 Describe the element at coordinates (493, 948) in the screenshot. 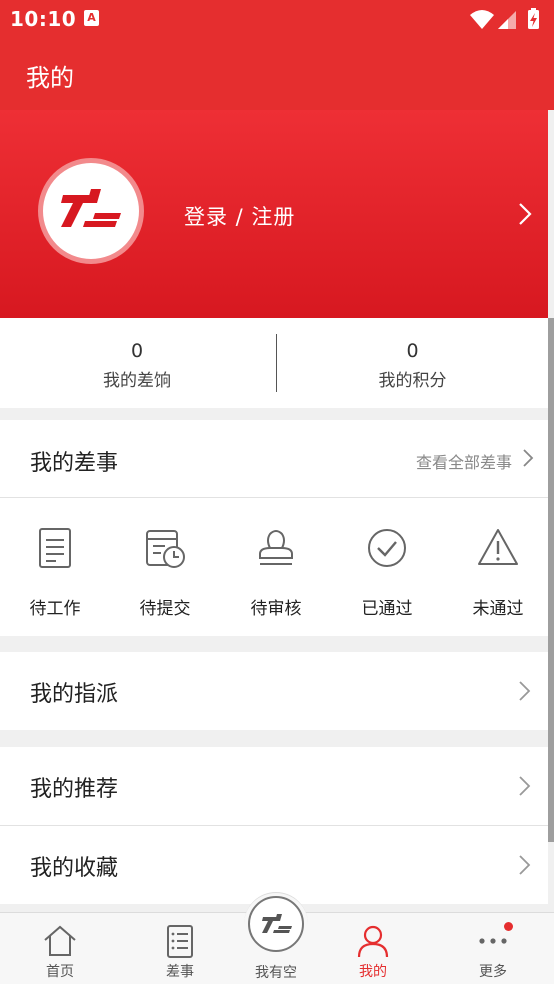

I see `tab-more: 更多` at that location.